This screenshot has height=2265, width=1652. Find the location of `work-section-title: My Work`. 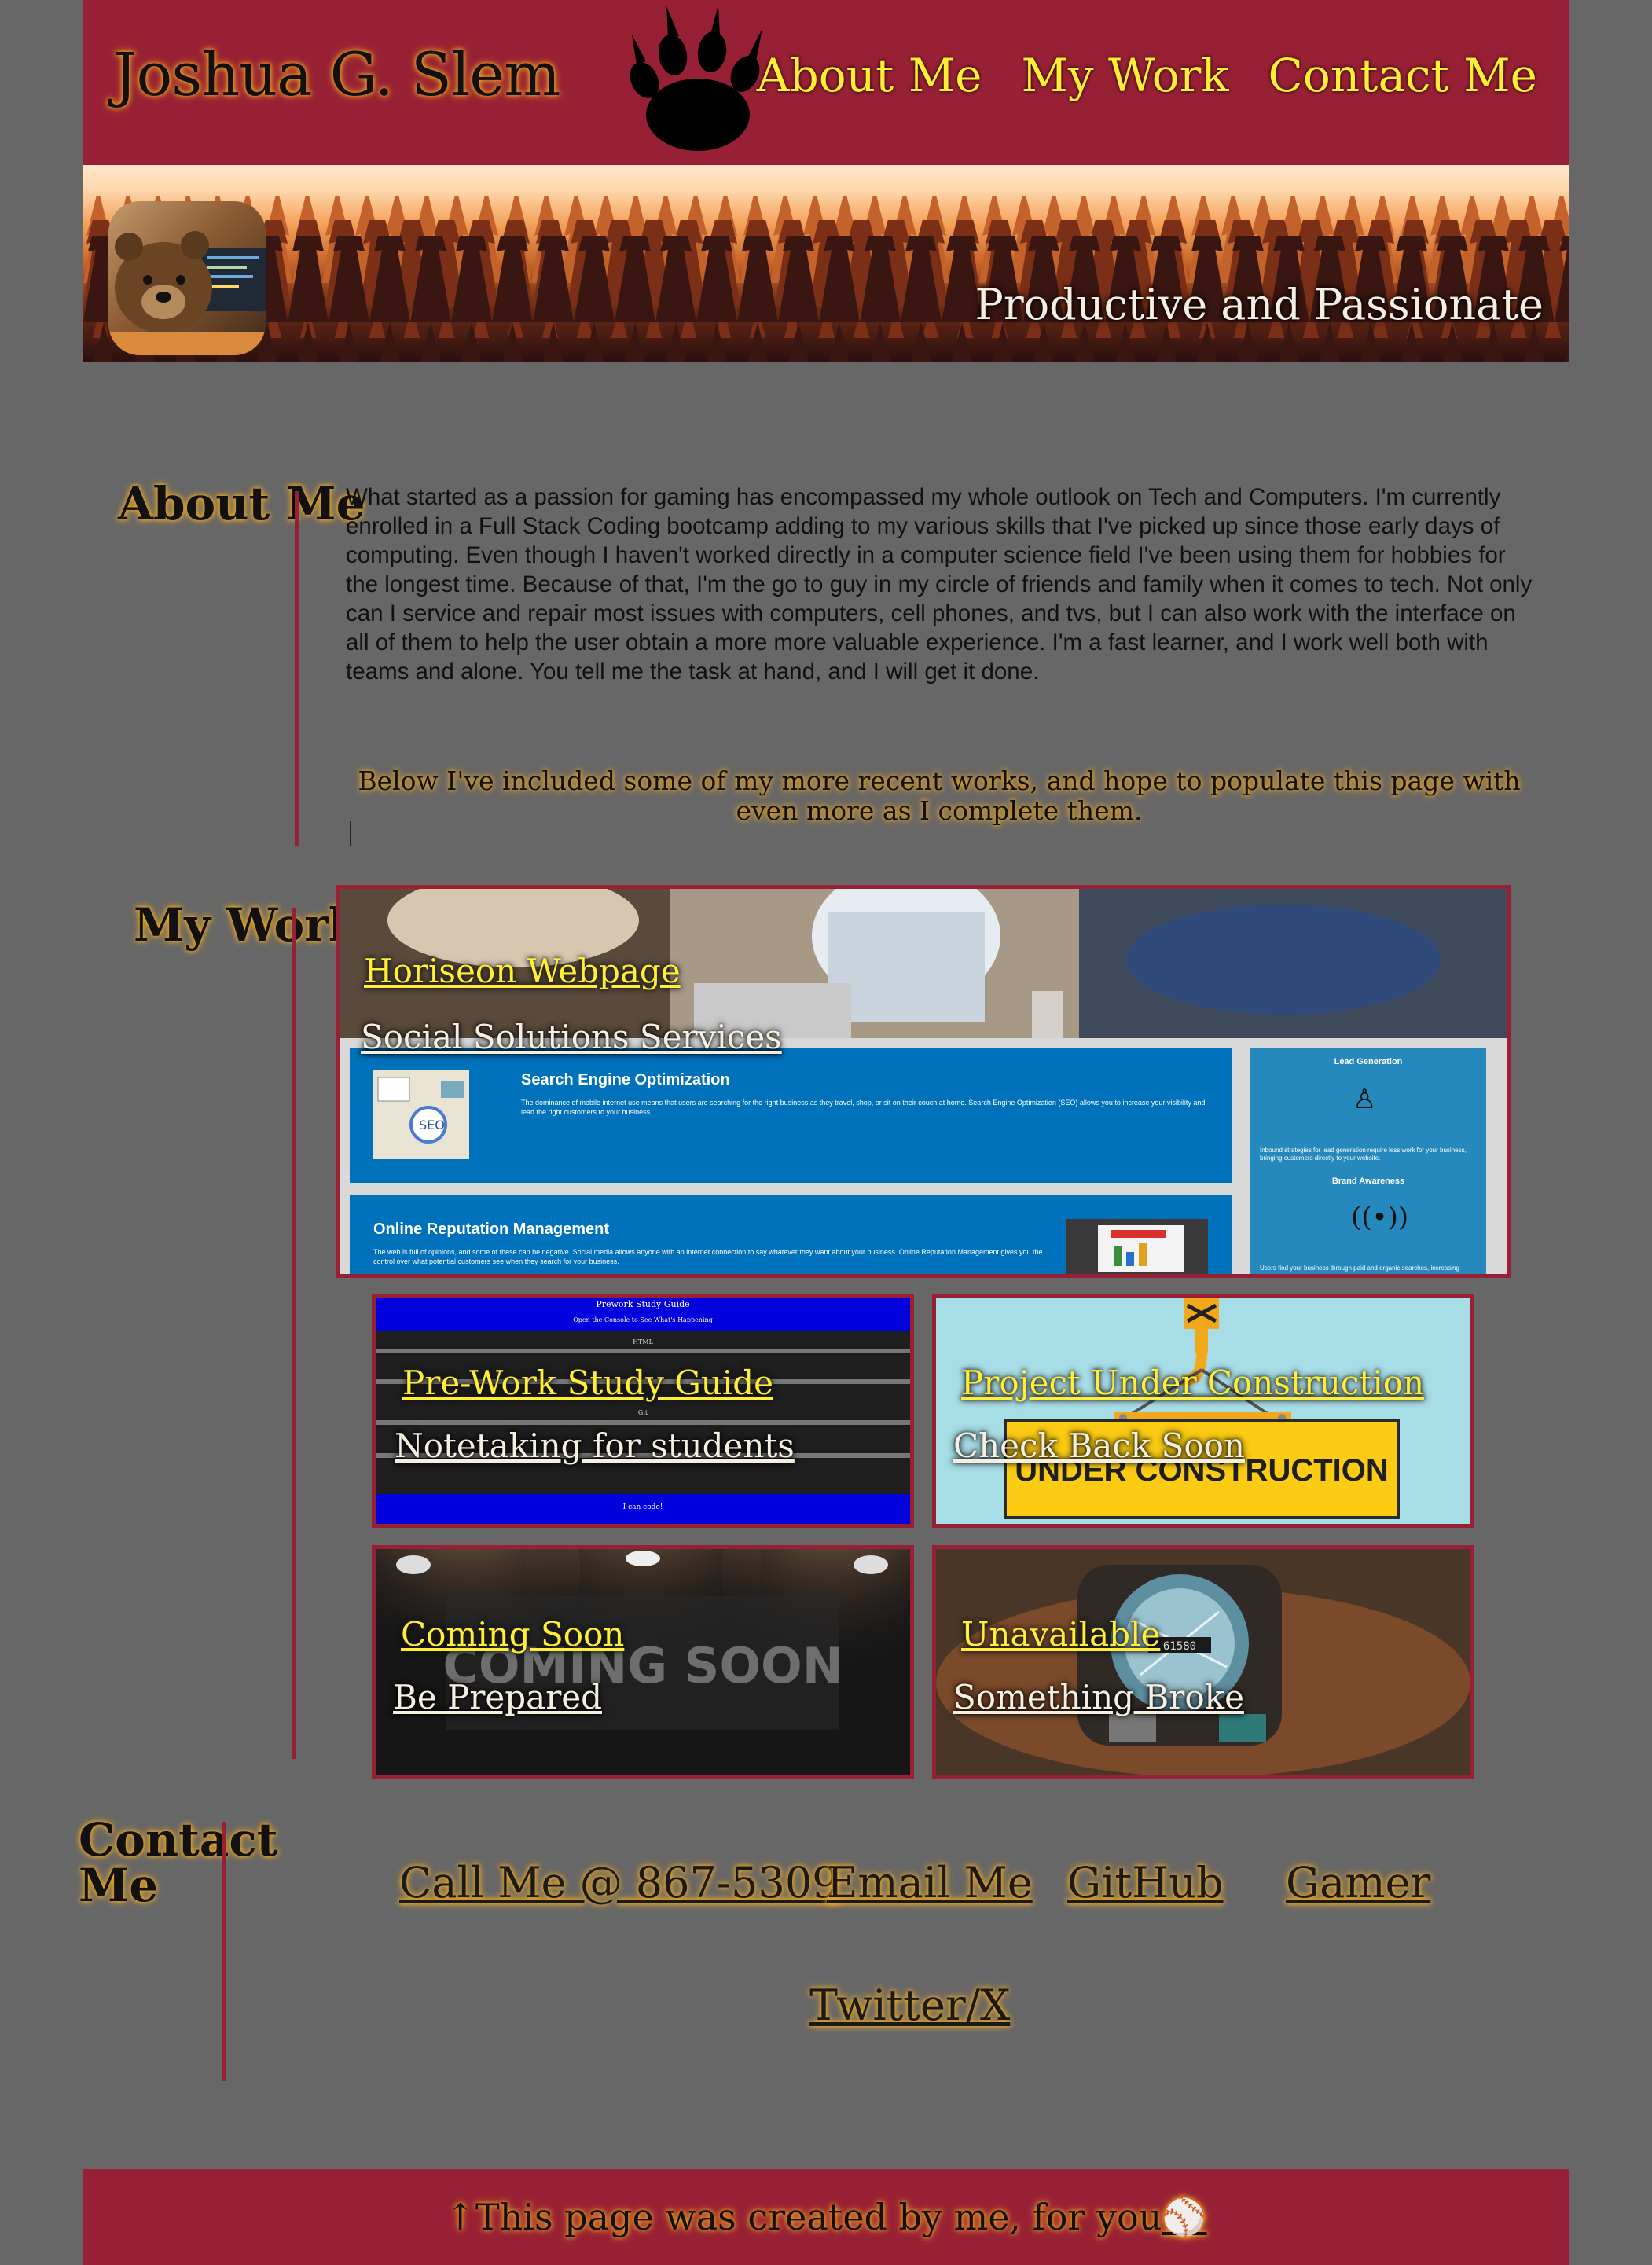

work-section-title: My Work is located at coordinates (247, 925).